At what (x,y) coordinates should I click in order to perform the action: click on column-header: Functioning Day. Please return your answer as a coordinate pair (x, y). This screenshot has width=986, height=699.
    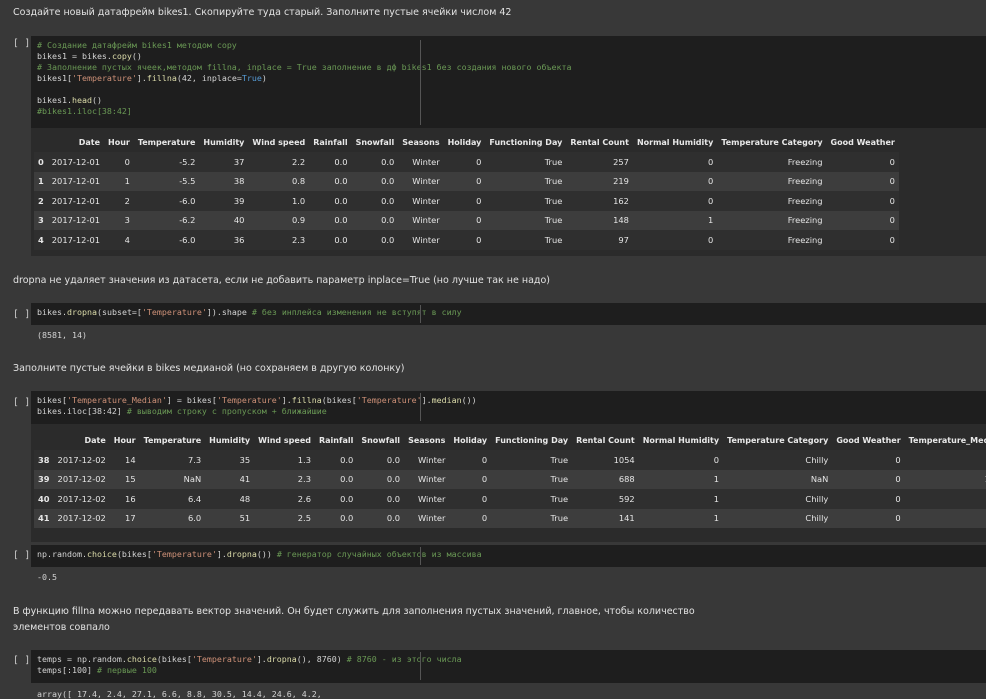
    Looking at the image, I should click on (526, 142).